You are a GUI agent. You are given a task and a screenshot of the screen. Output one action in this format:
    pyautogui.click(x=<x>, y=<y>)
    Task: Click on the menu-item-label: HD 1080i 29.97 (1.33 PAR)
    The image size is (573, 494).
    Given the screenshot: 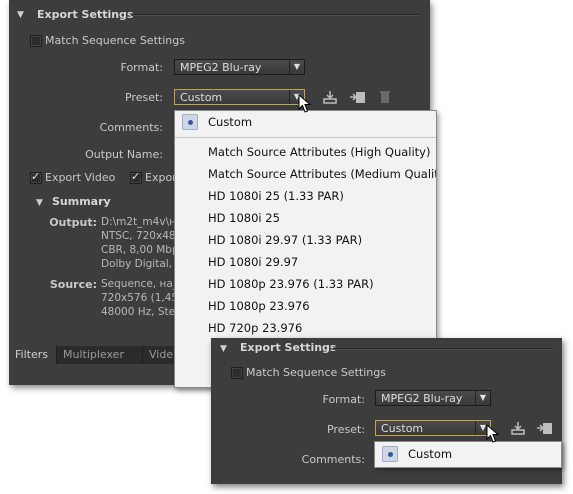 What is the action you would take?
    pyautogui.click(x=285, y=240)
    